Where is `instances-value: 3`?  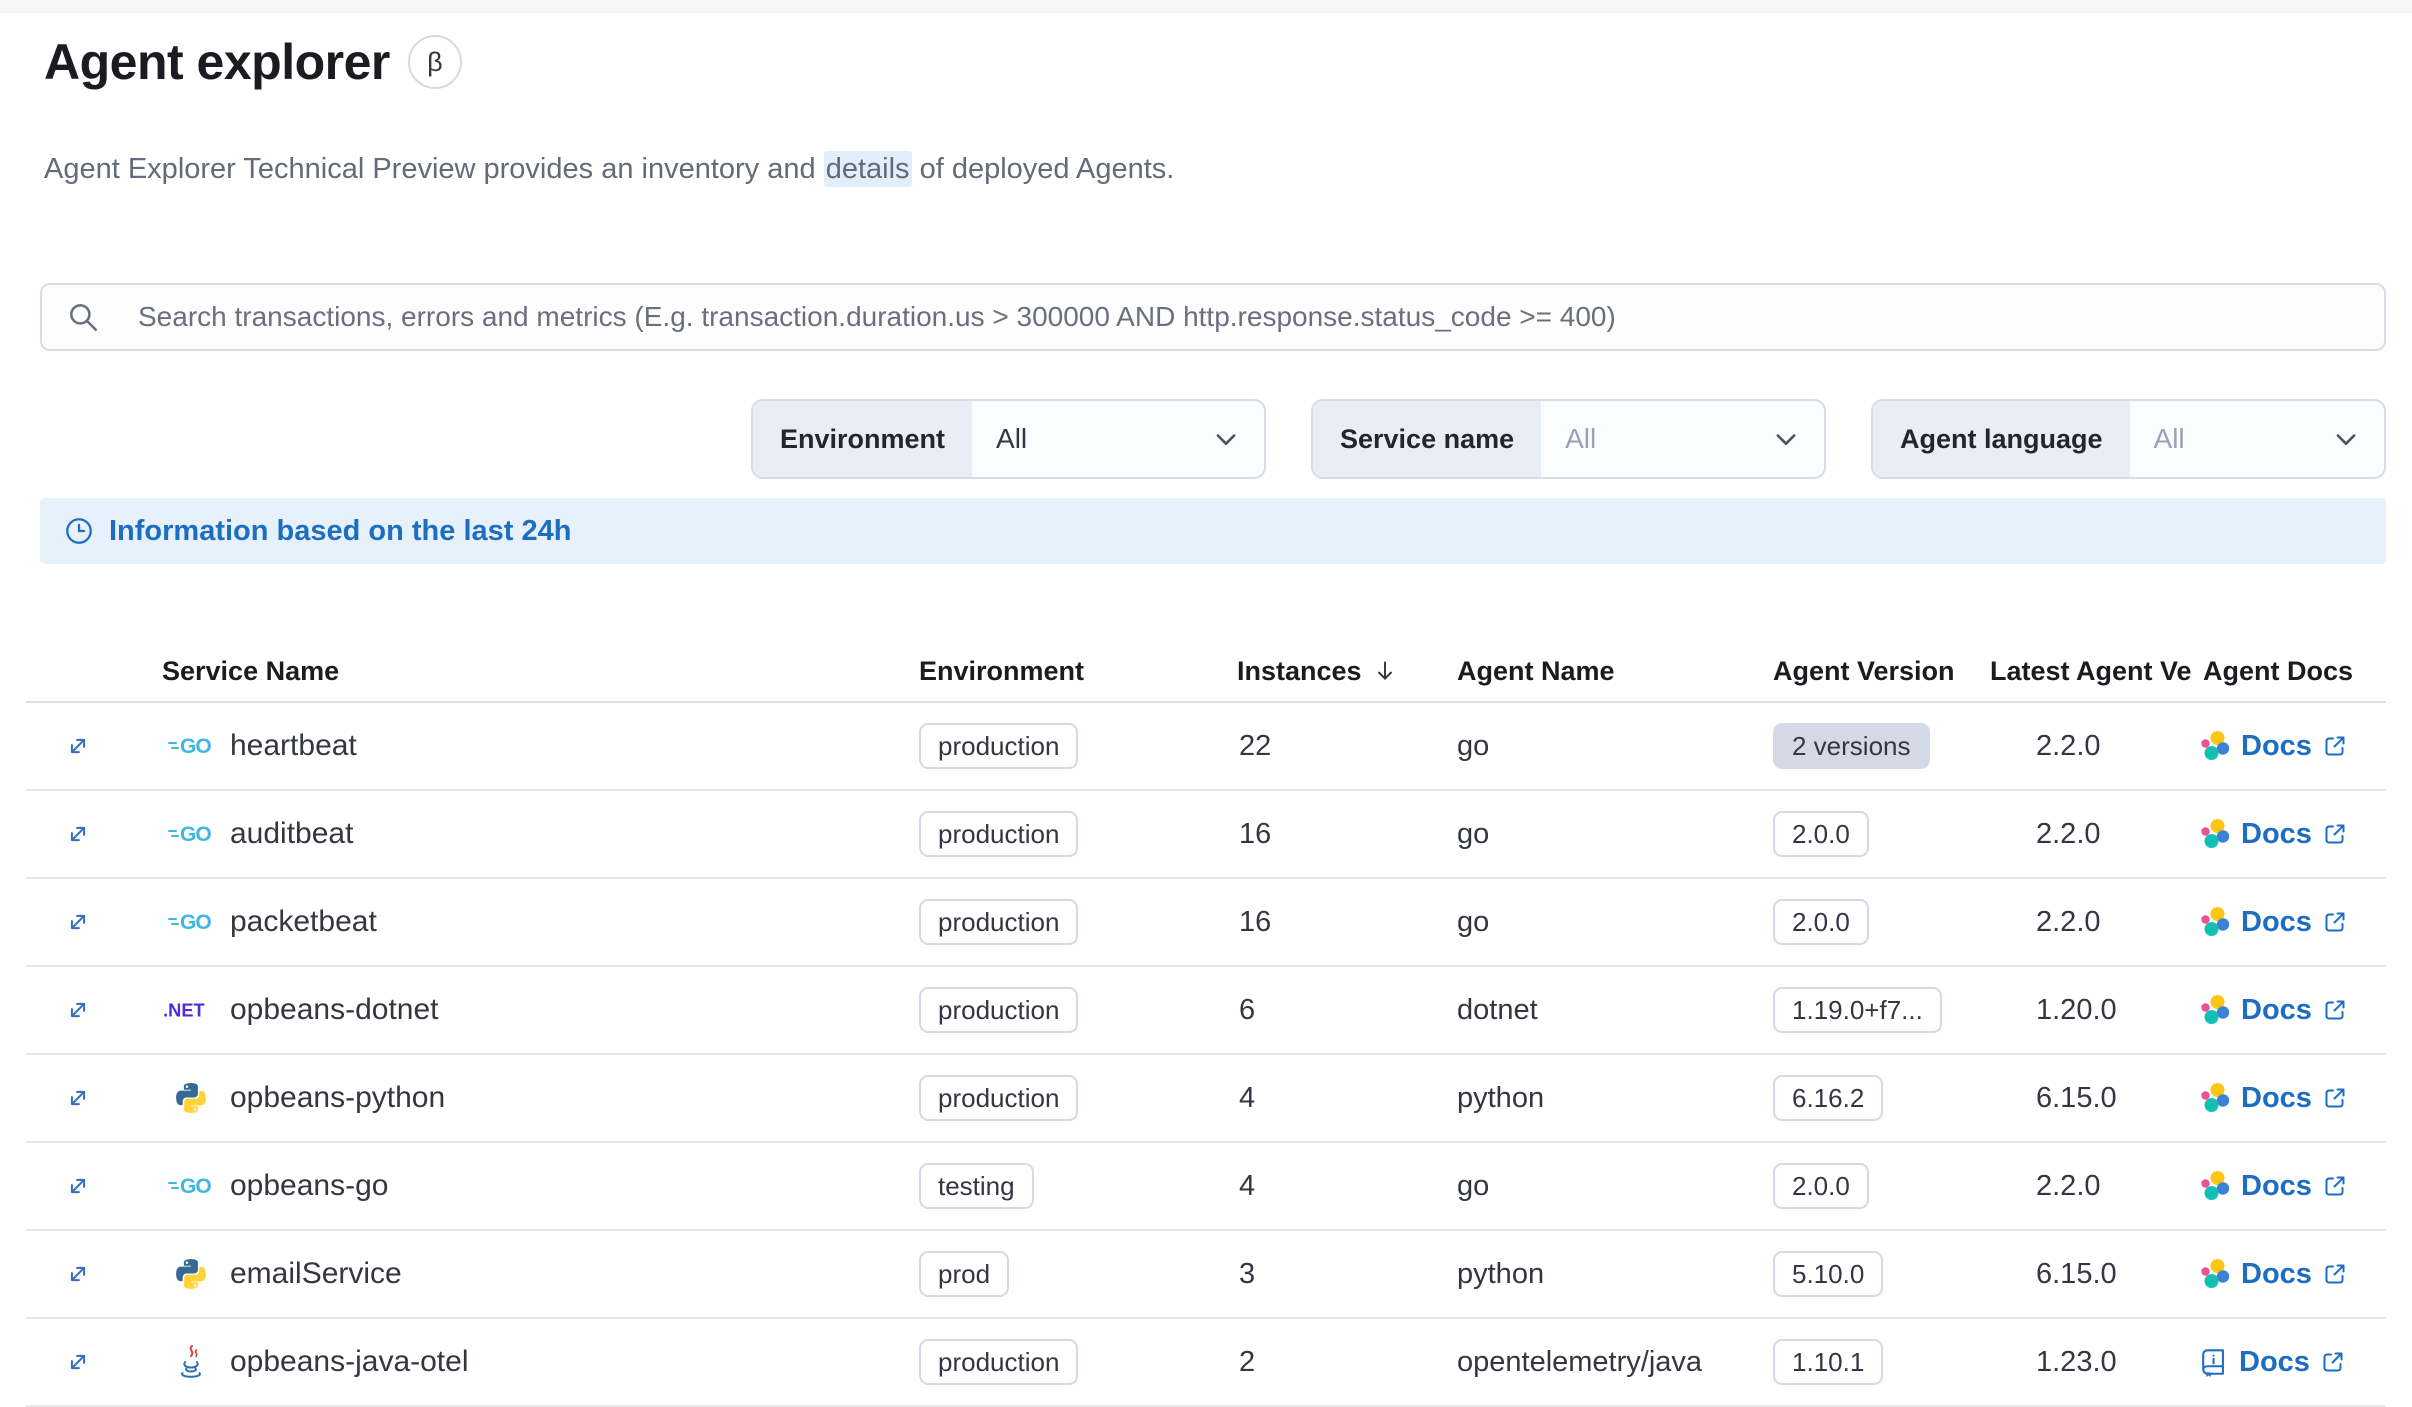 instances-value: 3 is located at coordinates (1247, 1273).